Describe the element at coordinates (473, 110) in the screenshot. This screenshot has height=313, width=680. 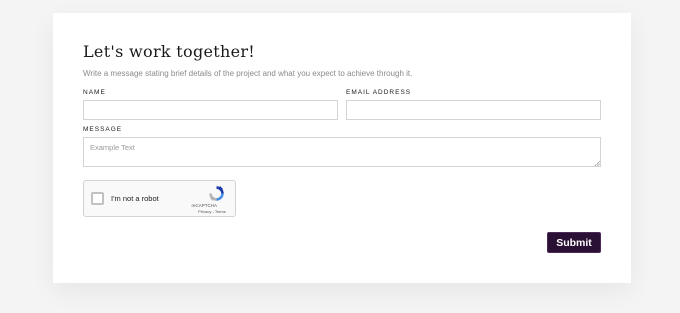
I see `email-input` at that location.